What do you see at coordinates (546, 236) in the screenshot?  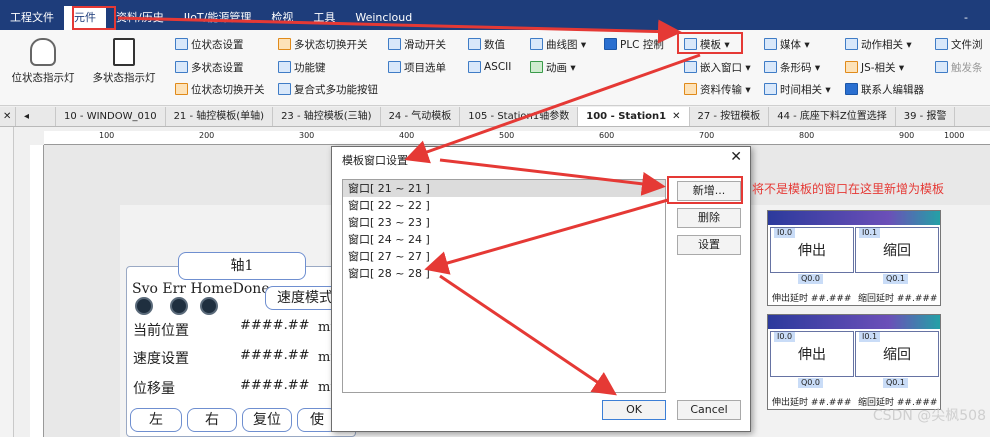 I see `arrow-add-to-item` at bounding box center [546, 236].